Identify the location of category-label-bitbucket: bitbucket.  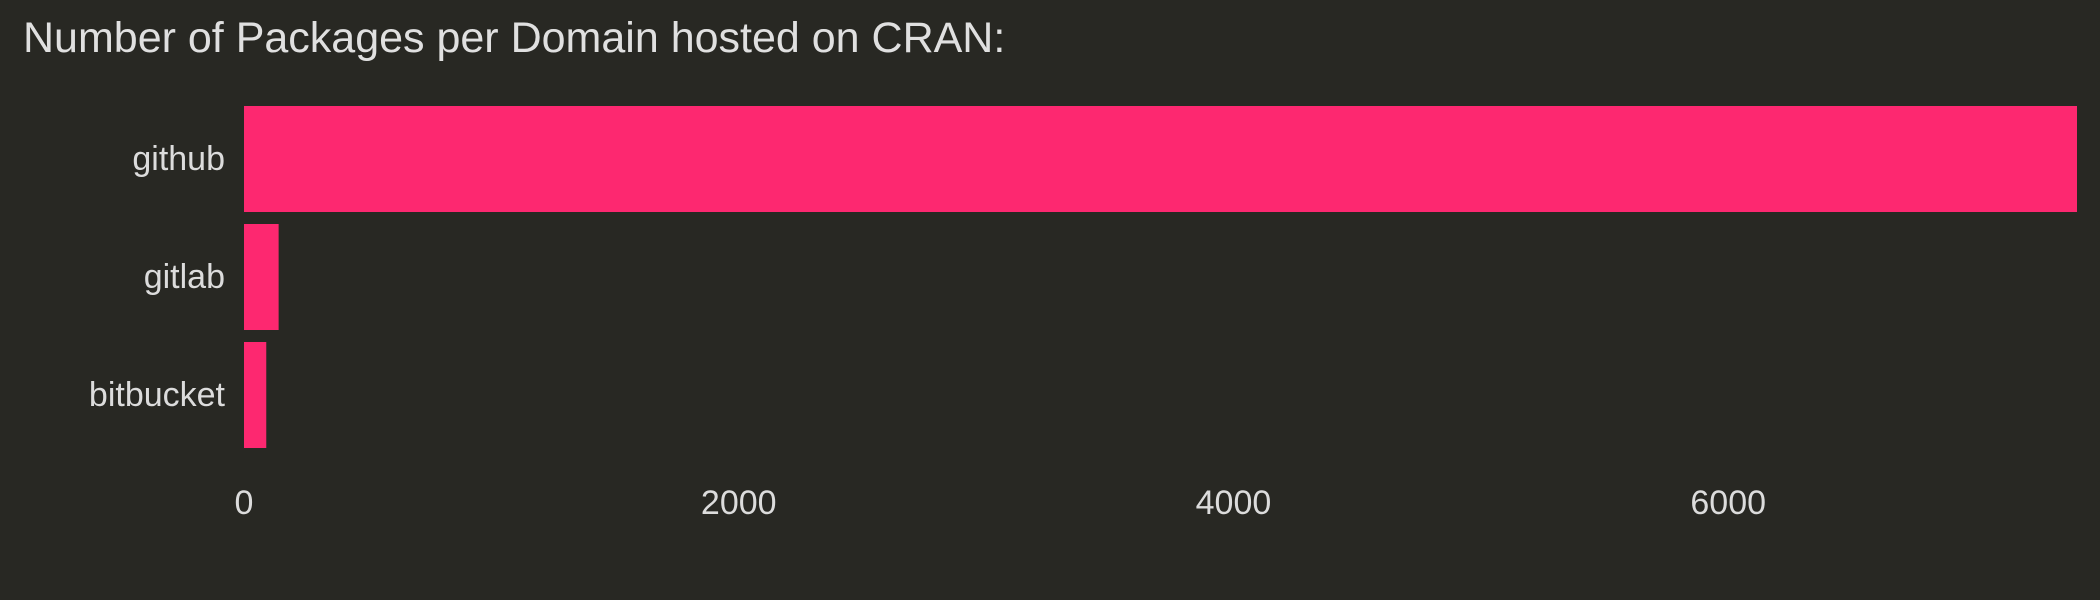
(157, 395).